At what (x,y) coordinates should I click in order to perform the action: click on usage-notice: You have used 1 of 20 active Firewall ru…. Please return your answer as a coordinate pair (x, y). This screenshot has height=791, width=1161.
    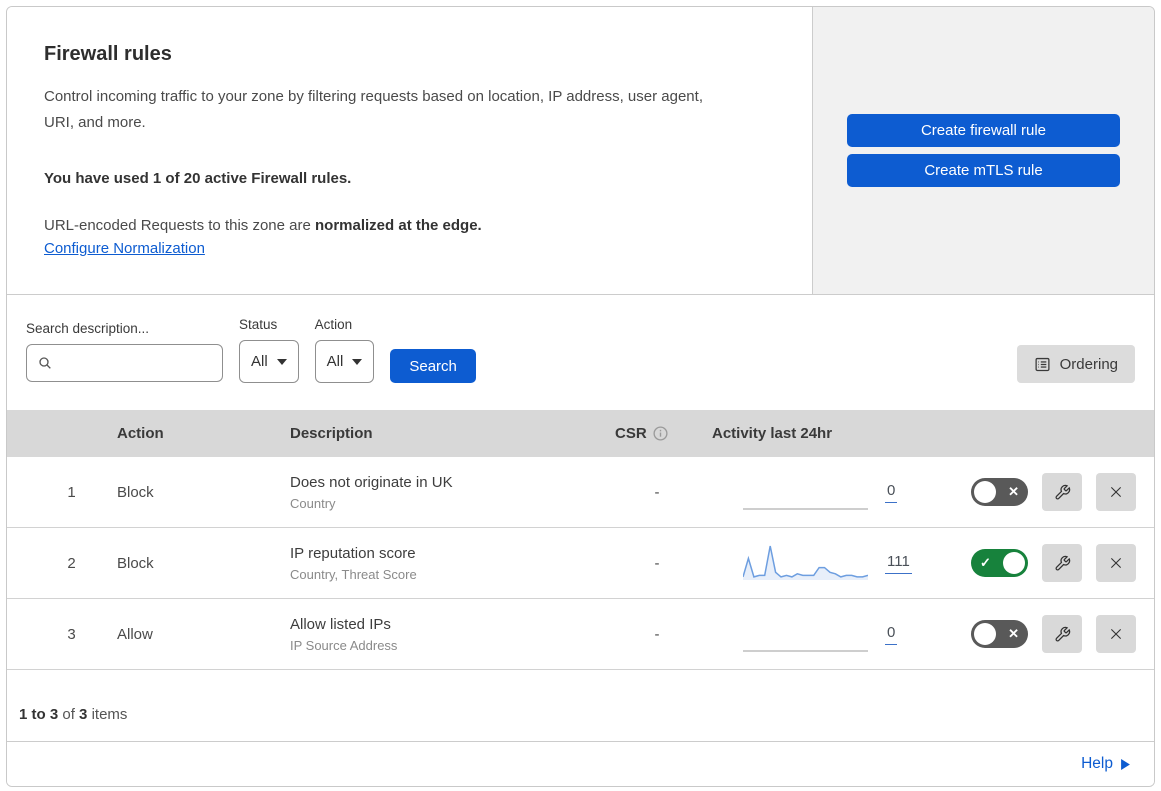
    Looking at the image, I should click on (198, 178).